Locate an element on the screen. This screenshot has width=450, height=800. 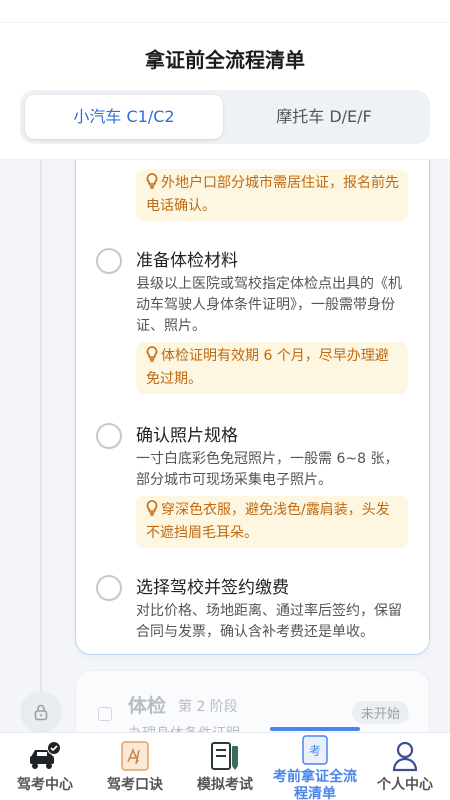
tab-driving-formula: 驾考口诀 is located at coordinates (135, 766).